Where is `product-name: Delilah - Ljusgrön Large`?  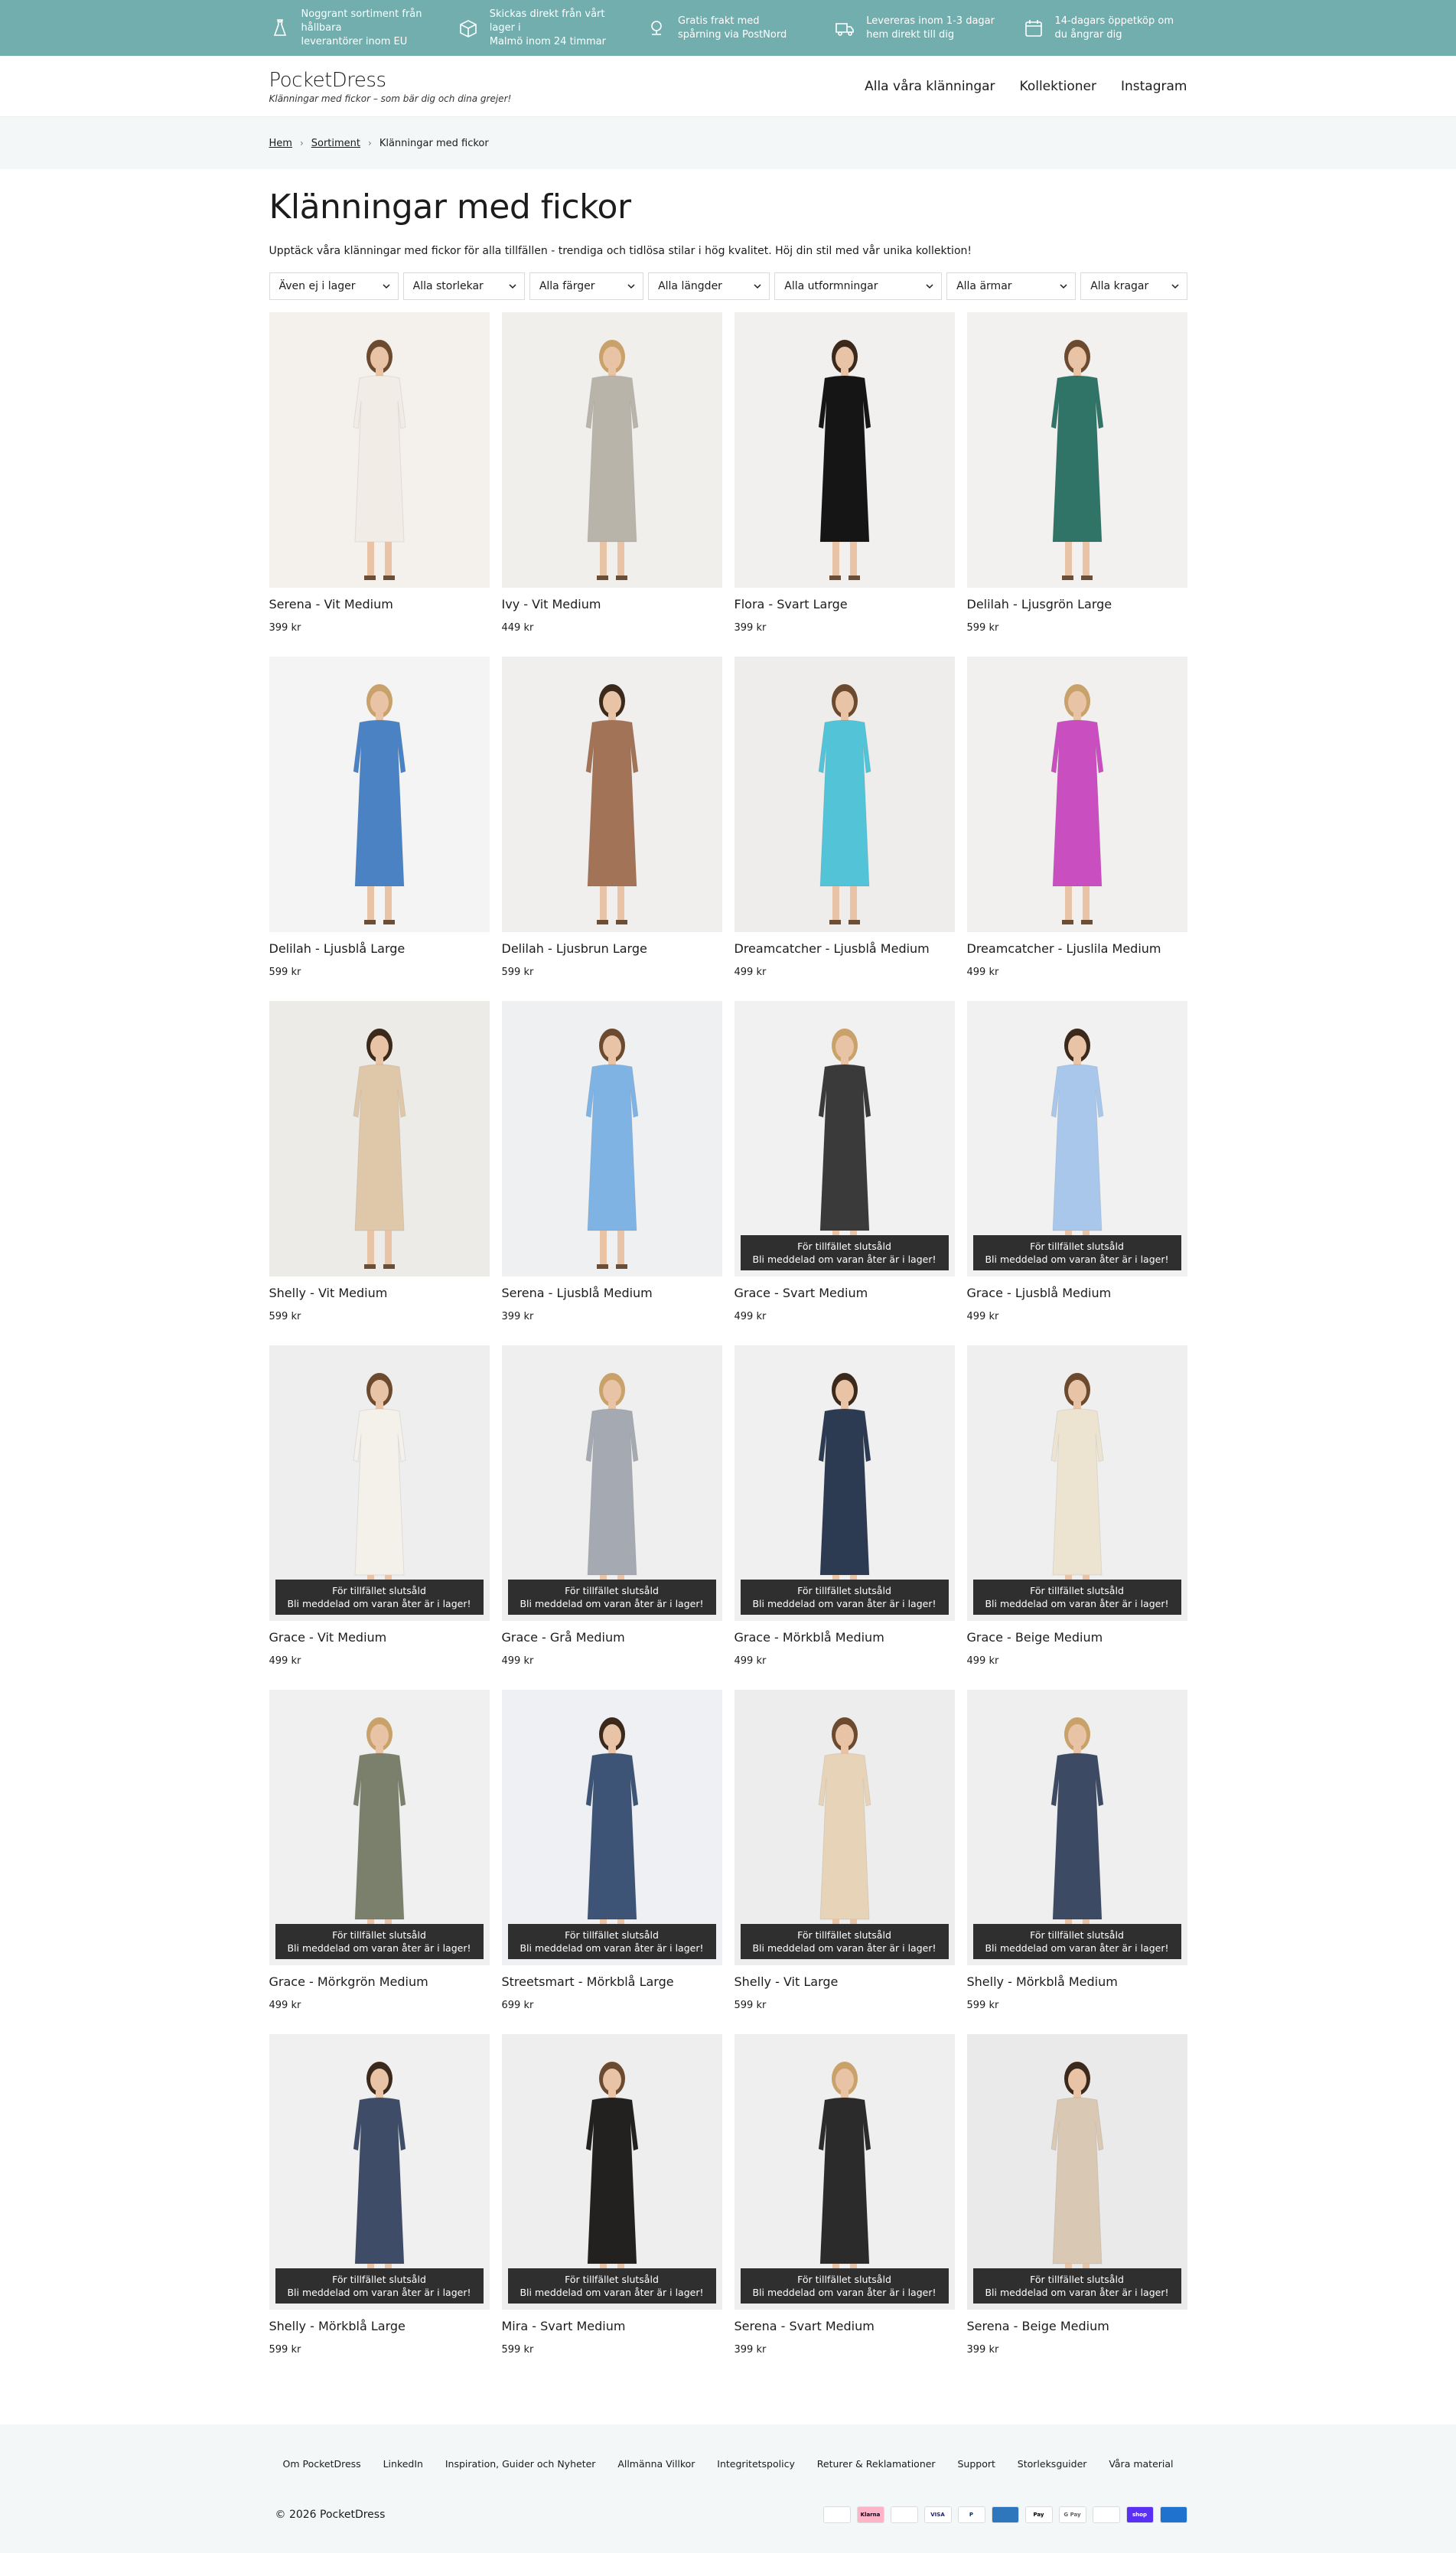
product-name: Delilah - Ljusgrön Large is located at coordinates (1077, 604).